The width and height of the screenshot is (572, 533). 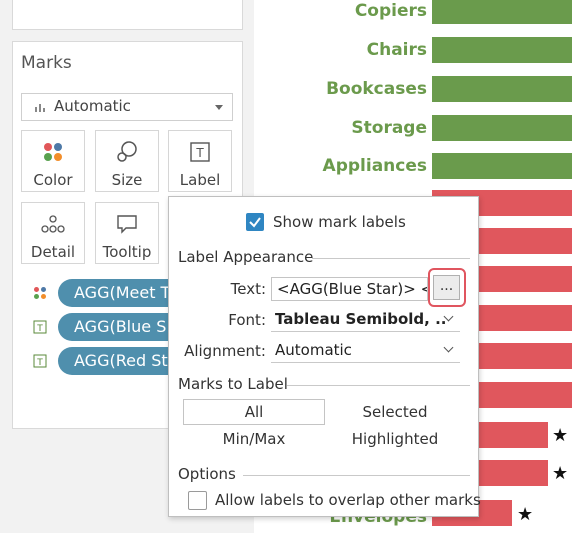 I want to click on mark-type-value: Automatic, so click(x=92, y=106).